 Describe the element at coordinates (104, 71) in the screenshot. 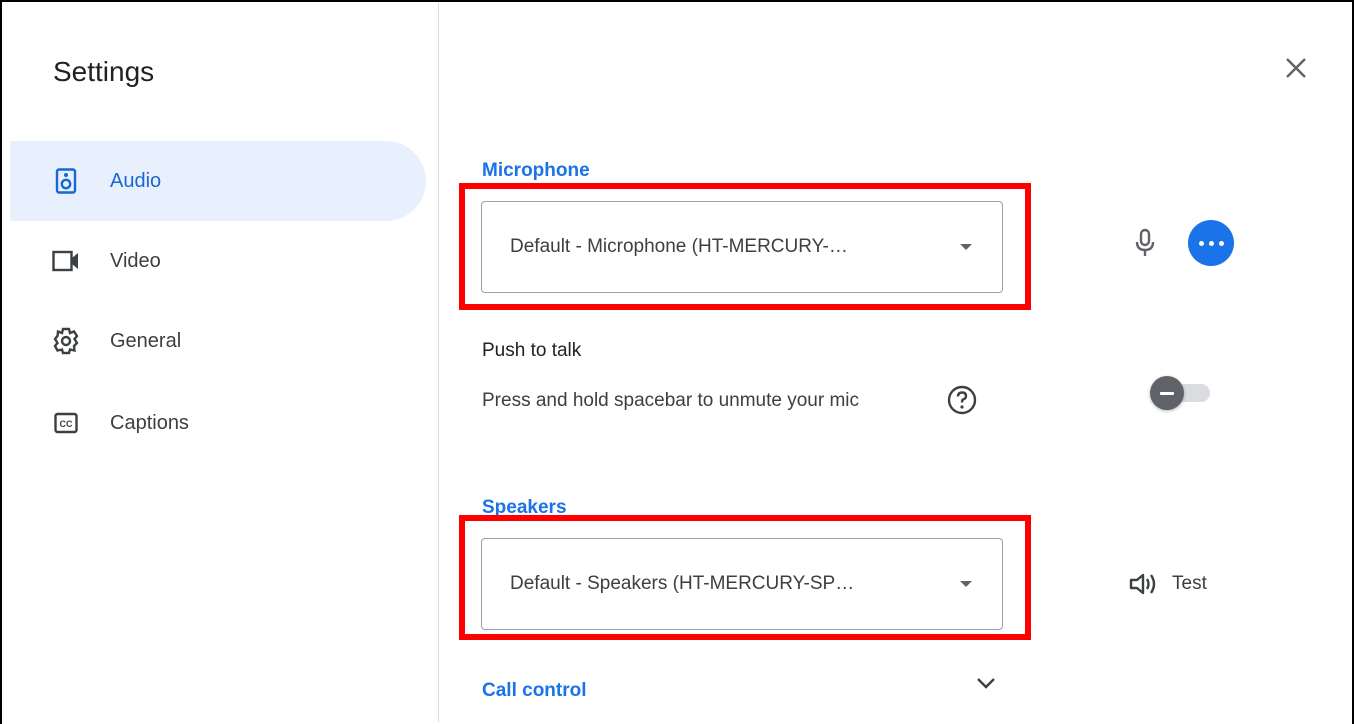

I see `dialog-title: Settings` at that location.